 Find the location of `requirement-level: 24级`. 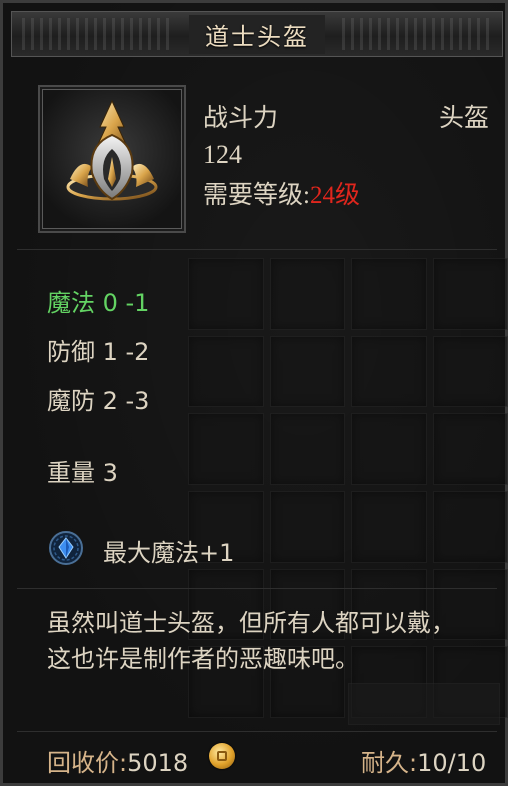

requirement-level: 24级 is located at coordinates (334, 195).